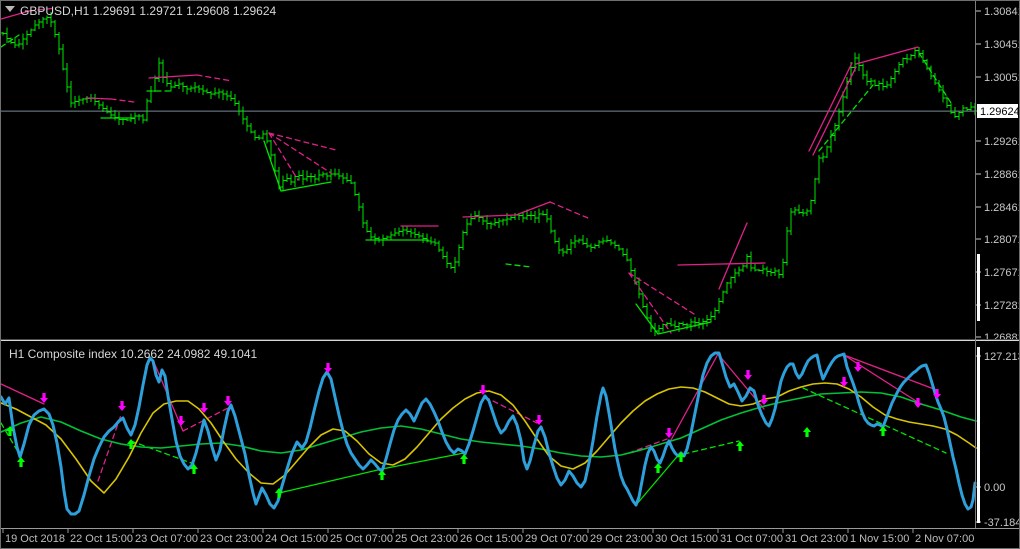 Image resolution: width=1020 pixels, height=549 pixels. What do you see at coordinates (1001, 78) in the screenshot?
I see `price-tick-label: 1.30051` at bounding box center [1001, 78].